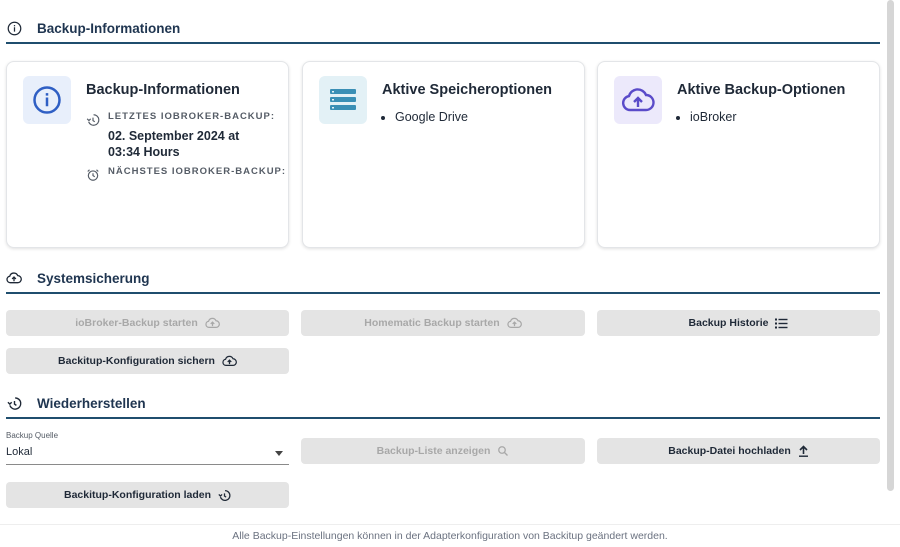 The height and width of the screenshot is (547, 900). What do you see at coordinates (32, 435) in the screenshot?
I see `backup-source-label: Backup Quelle` at bounding box center [32, 435].